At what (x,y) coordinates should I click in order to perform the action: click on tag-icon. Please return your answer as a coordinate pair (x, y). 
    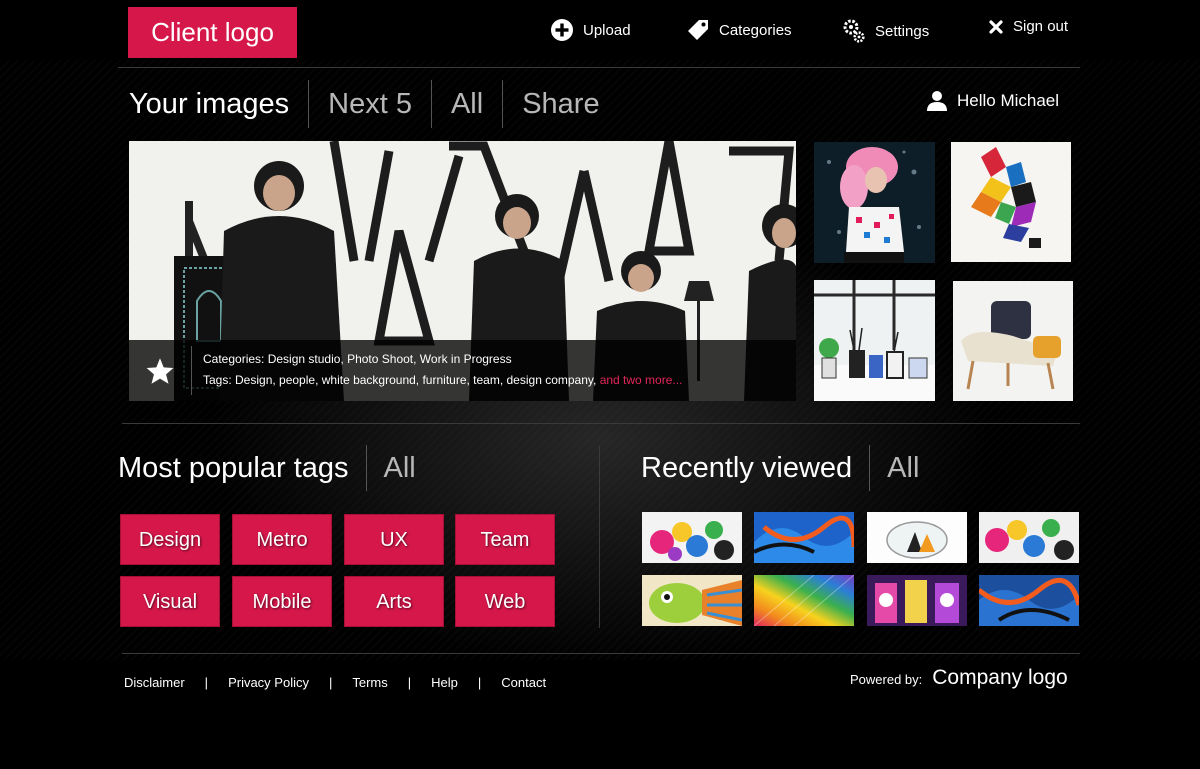
    Looking at the image, I should click on (698, 30).